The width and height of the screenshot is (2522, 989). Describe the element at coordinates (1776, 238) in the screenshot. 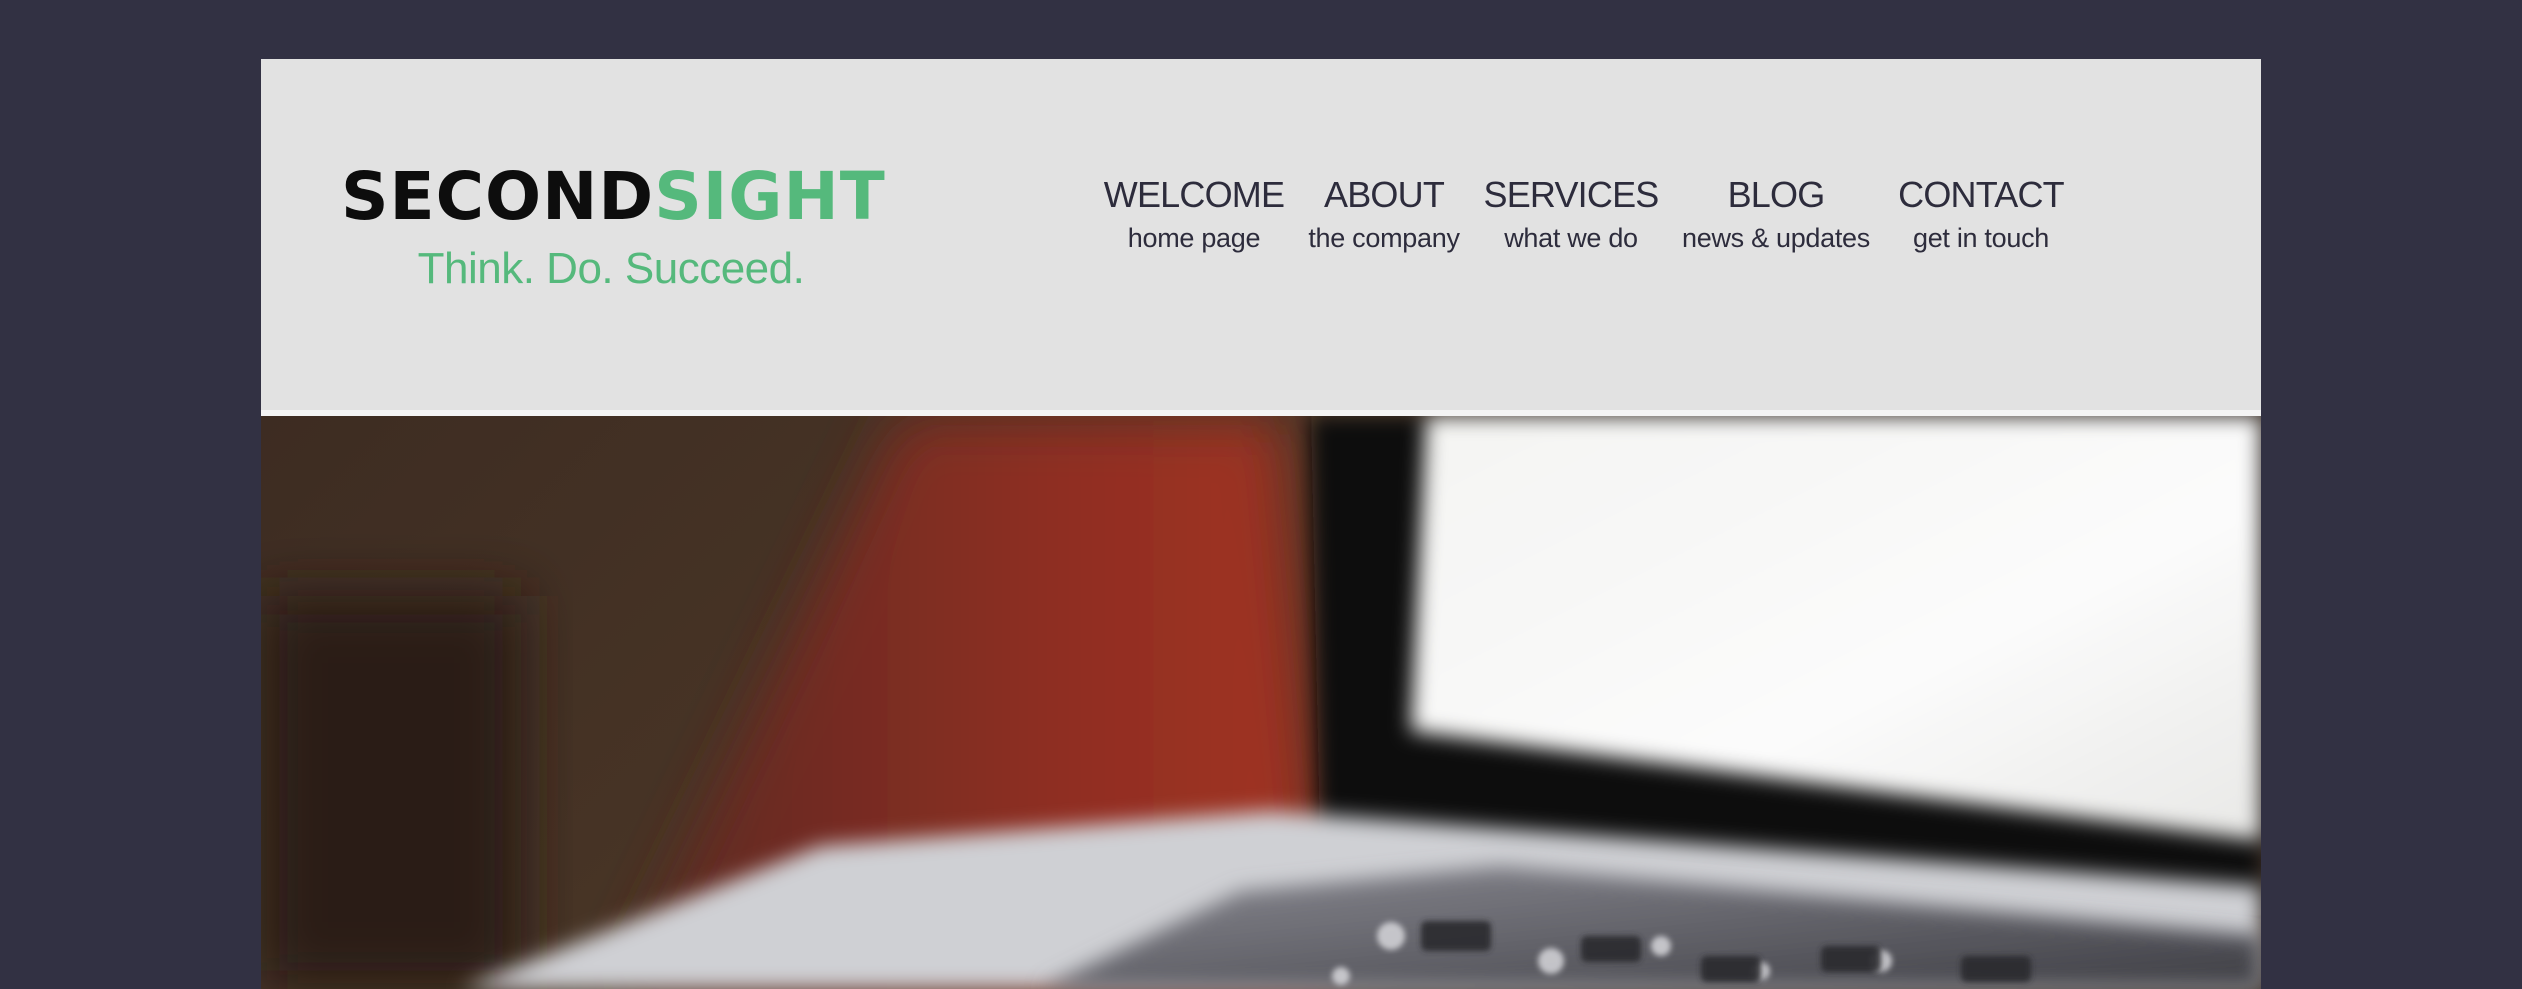

I see `nav-item-sublabel: news & updates` at that location.